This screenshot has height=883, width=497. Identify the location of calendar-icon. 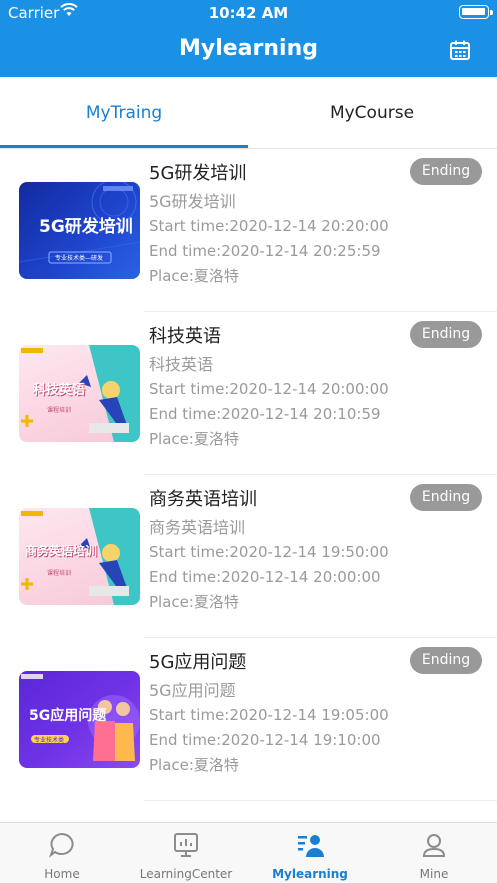
(460, 50).